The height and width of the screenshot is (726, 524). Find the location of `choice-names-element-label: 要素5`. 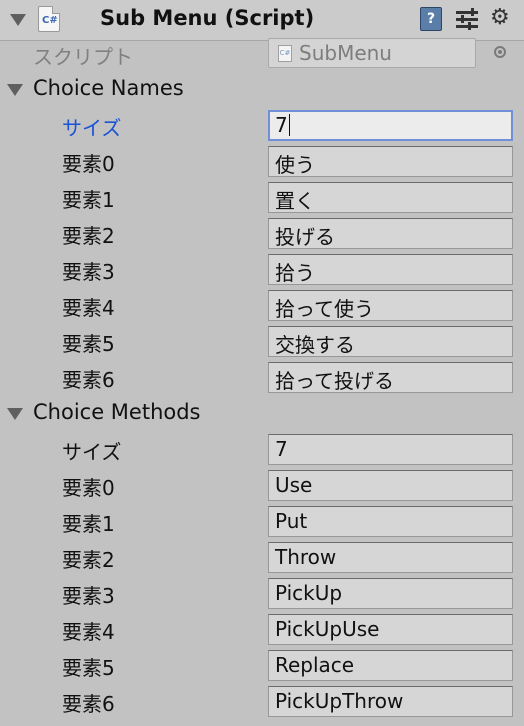

choice-names-element-label: 要素5 is located at coordinates (88, 344).